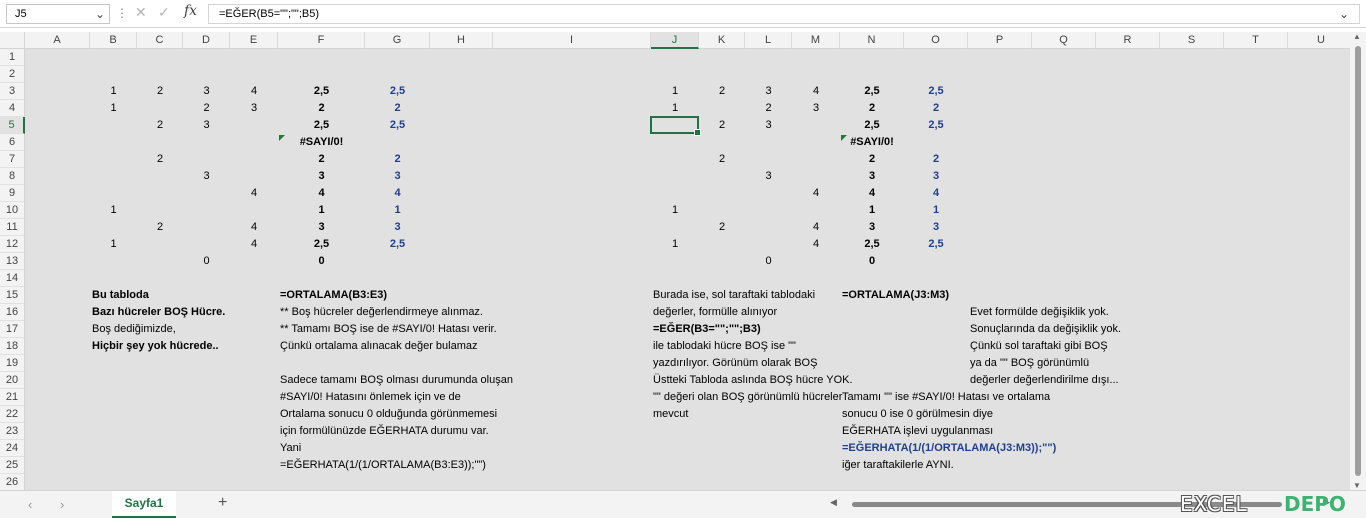  What do you see at coordinates (816, 91) in the screenshot?
I see `cell-m3: 4` at bounding box center [816, 91].